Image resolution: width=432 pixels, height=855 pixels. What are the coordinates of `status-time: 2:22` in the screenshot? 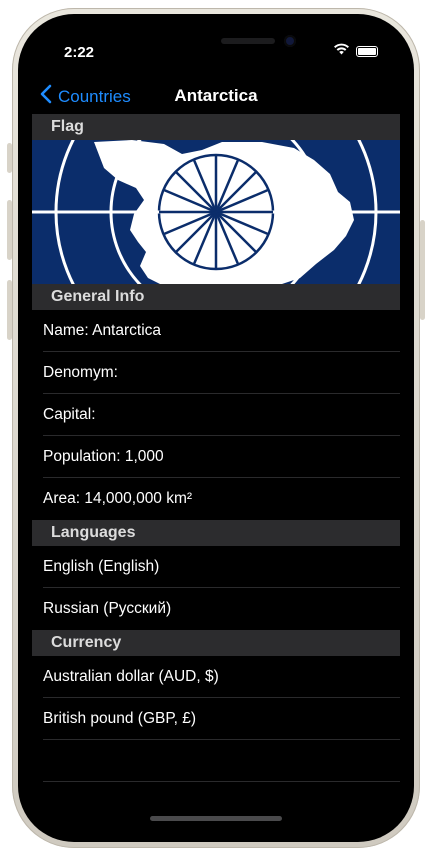 It's located at (79, 52).